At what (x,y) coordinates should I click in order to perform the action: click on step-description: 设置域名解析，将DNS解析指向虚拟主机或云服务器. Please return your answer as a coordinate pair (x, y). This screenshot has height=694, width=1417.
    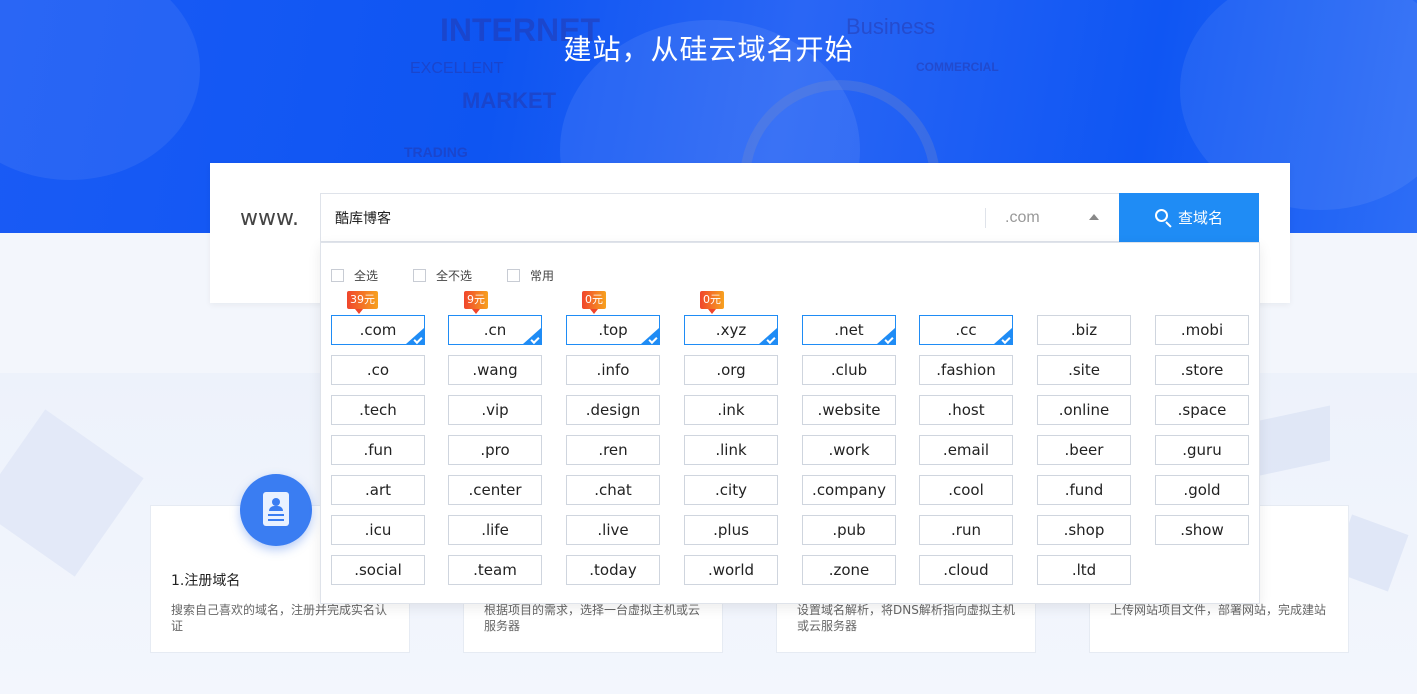
    Looking at the image, I should click on (906, 618).